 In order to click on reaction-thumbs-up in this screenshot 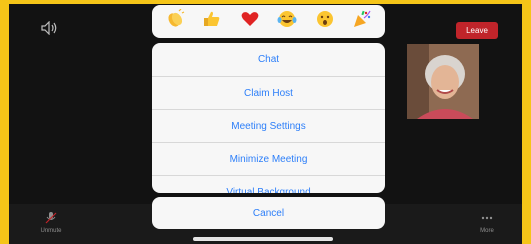, I will do `click(212, 22)`.